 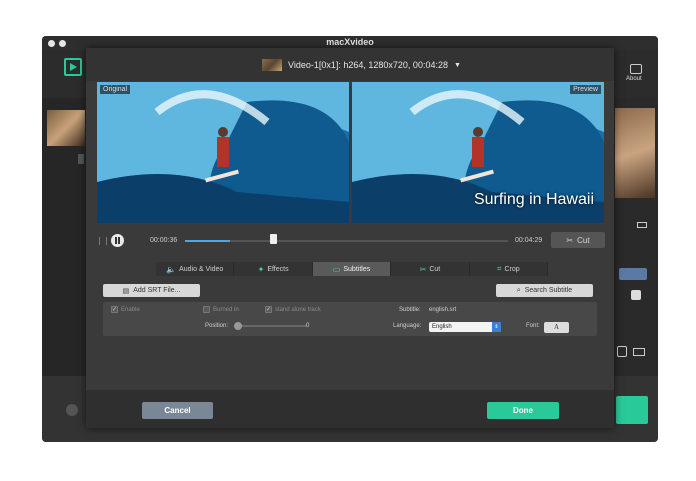 What do you see at coordinates (201, 269) in the screenshot?
I see `tab-label: Audio & Video` at bounding box center [201, 269].